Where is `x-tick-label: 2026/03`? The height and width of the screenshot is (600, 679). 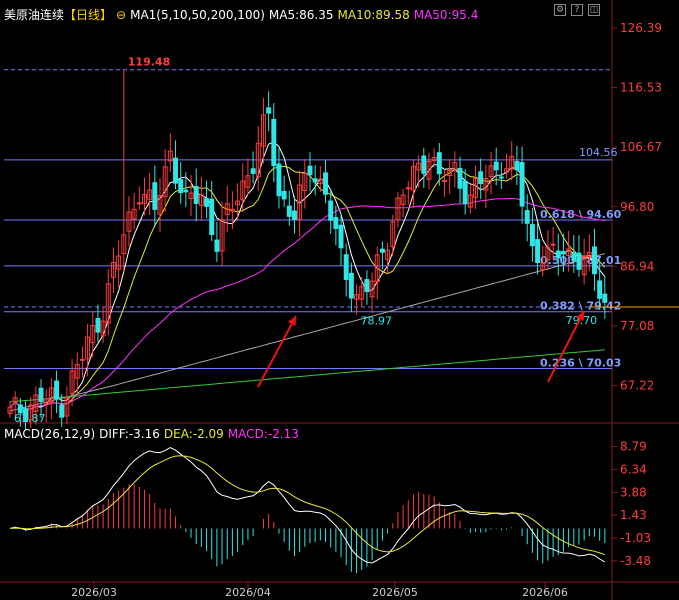
x-tick-label: 2026/03 is located at coordinates (94, 592).